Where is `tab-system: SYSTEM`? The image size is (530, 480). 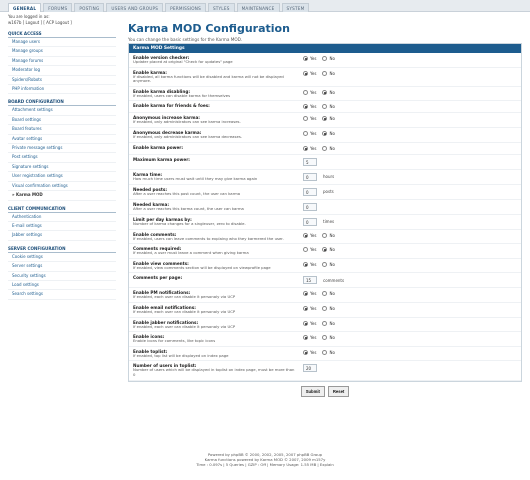 tab-system: SYSTEM is located at coordinates (295, 7).